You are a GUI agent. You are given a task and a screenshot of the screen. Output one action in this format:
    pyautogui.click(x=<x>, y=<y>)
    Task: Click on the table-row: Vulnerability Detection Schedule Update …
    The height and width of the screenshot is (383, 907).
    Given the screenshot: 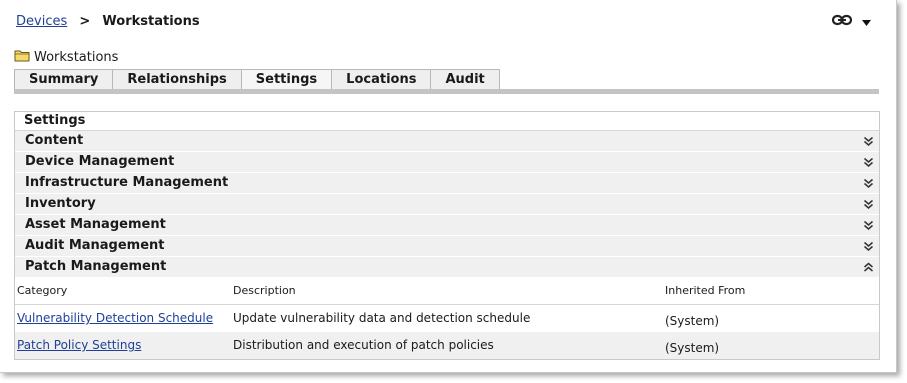 What is the action you would take?
    pyautogui.click(x=447, y=318)
    